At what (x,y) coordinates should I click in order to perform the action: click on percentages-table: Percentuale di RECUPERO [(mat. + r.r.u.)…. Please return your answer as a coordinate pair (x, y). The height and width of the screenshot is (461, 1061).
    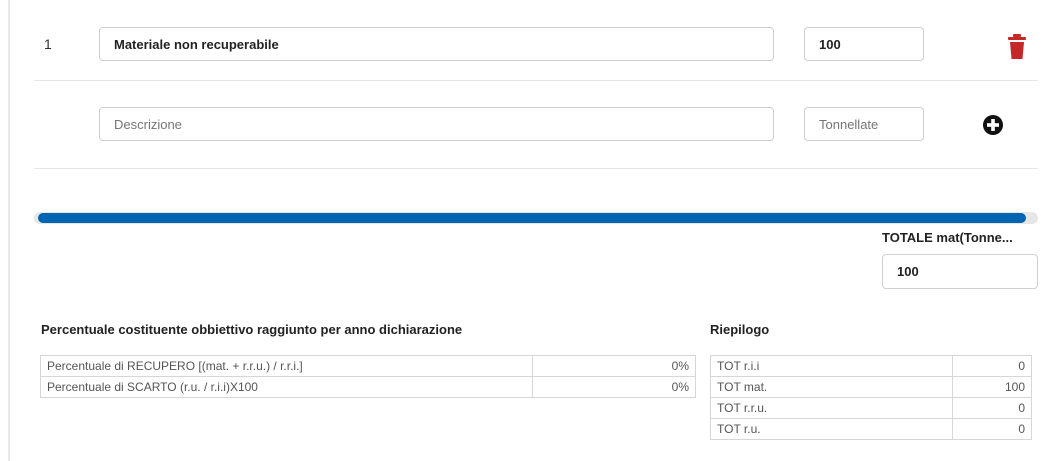
    Looking at the image, I should click on (368, 376).